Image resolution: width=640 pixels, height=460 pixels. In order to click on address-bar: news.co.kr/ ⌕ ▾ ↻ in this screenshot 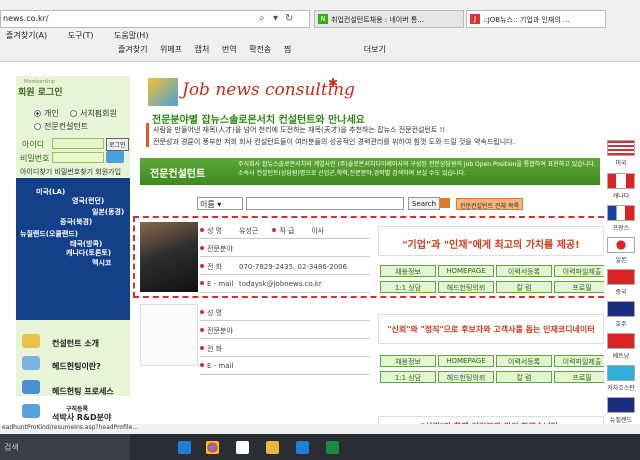, I will do `click(155, 19)`.